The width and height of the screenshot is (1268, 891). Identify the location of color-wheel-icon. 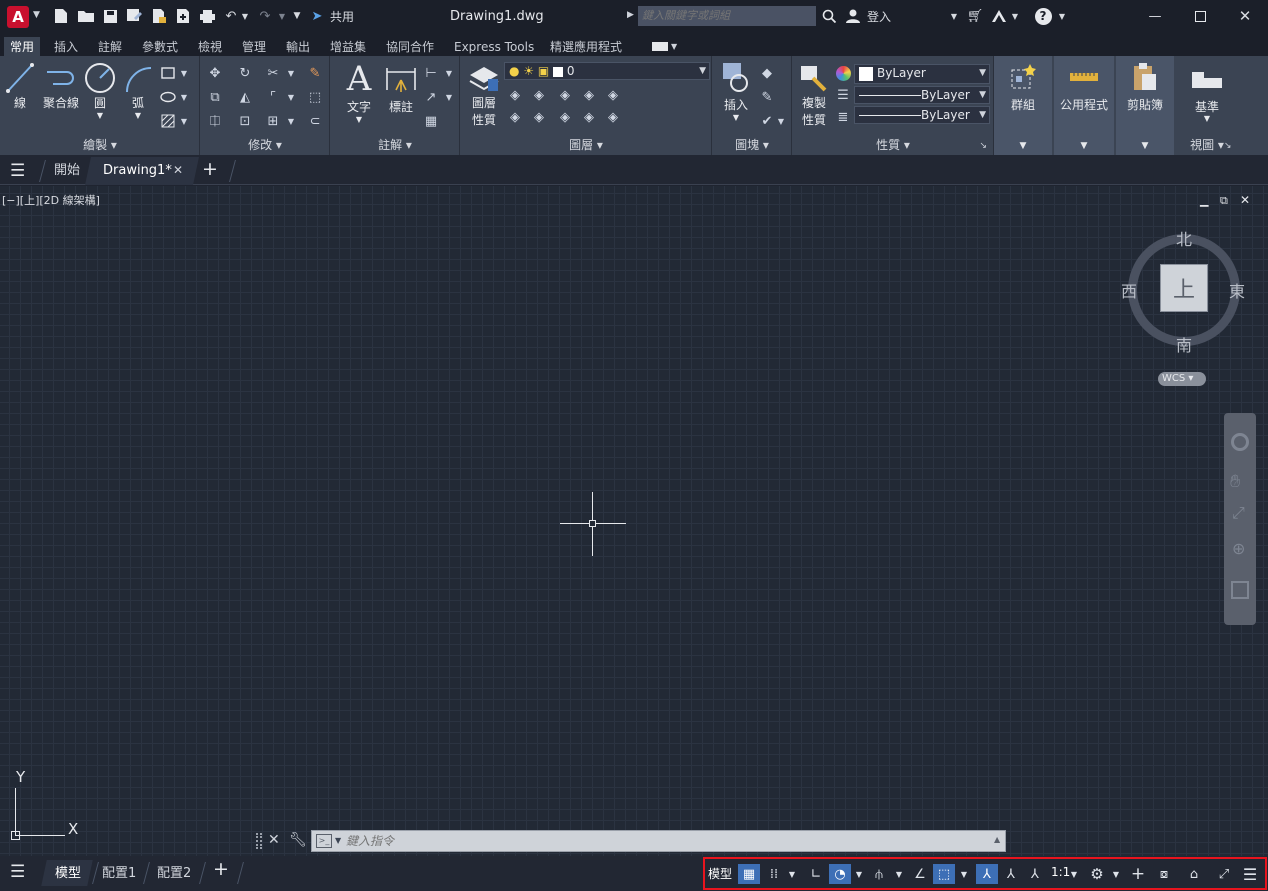
(843, 73).